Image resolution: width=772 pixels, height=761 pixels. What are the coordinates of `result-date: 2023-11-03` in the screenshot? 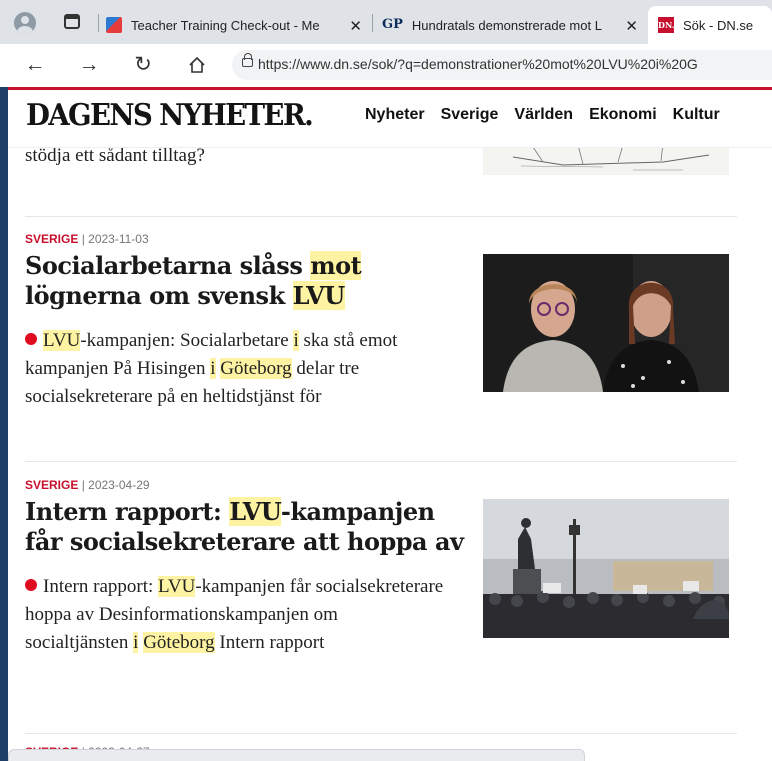 It's located at (118, 239).